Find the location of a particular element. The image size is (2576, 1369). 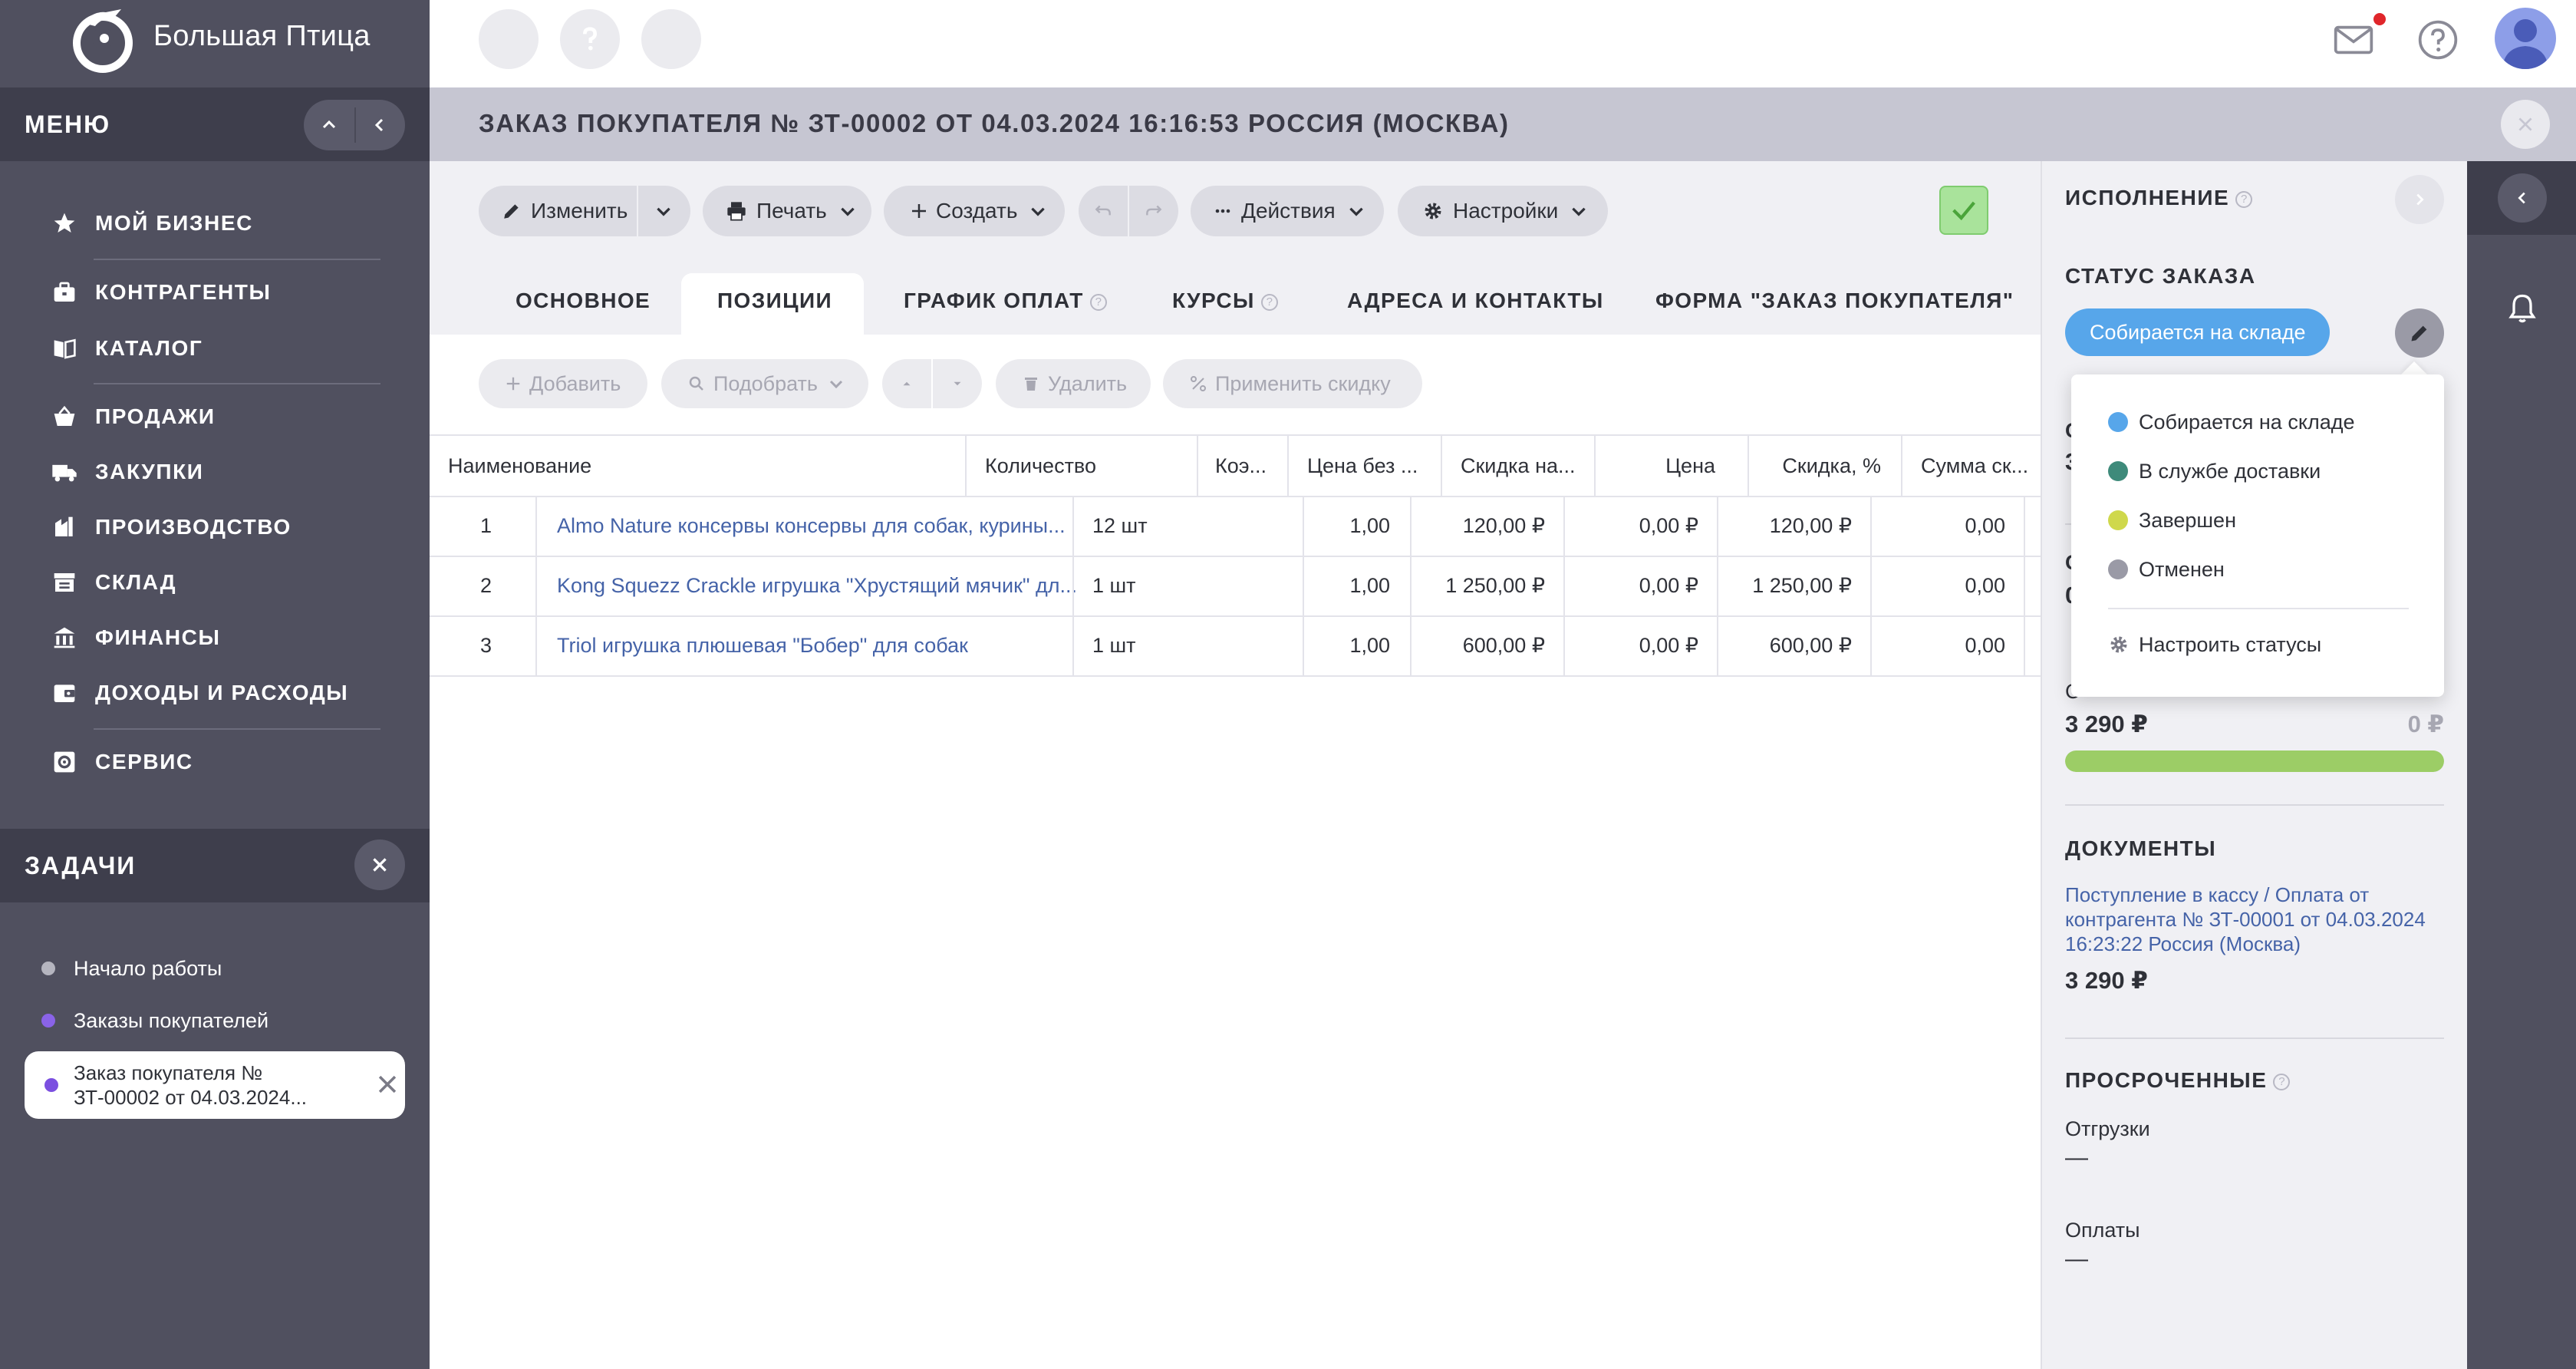

price: 120,00 ₽ is located at coordinates (1785, 526).